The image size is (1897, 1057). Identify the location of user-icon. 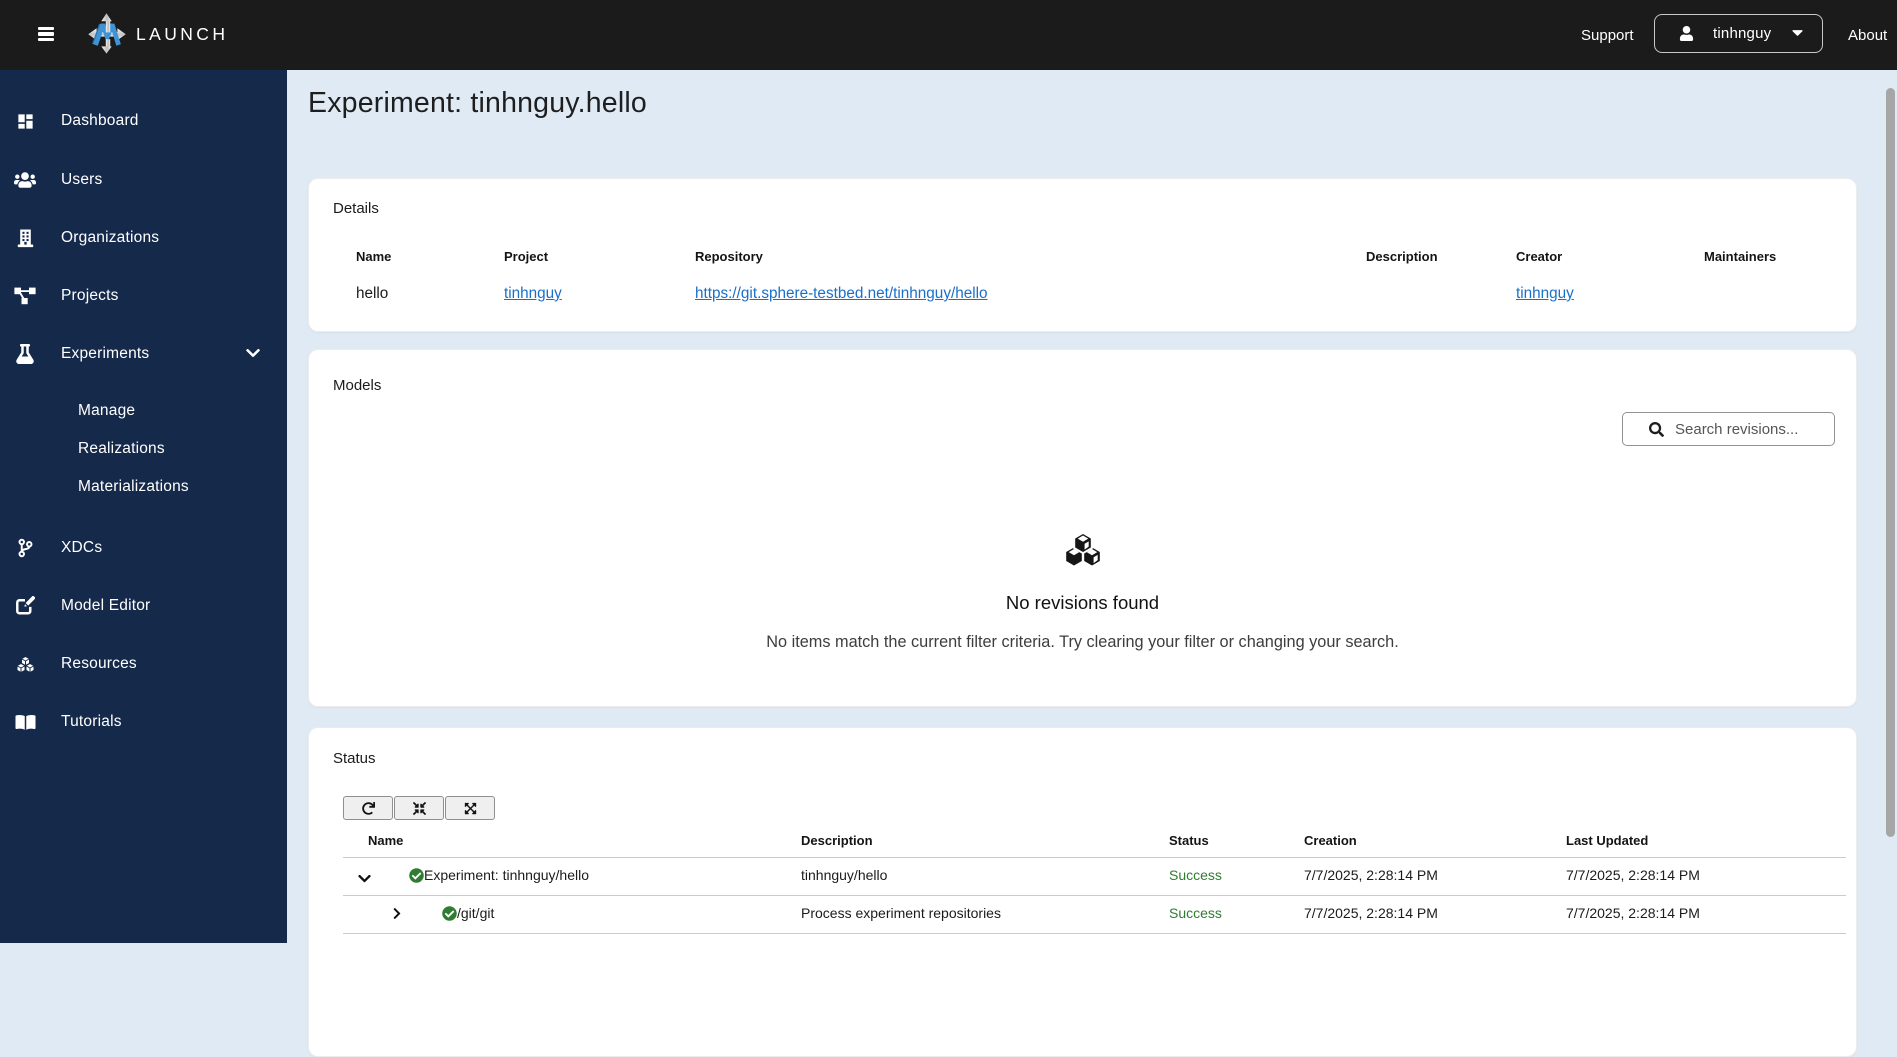
(1686, 33).